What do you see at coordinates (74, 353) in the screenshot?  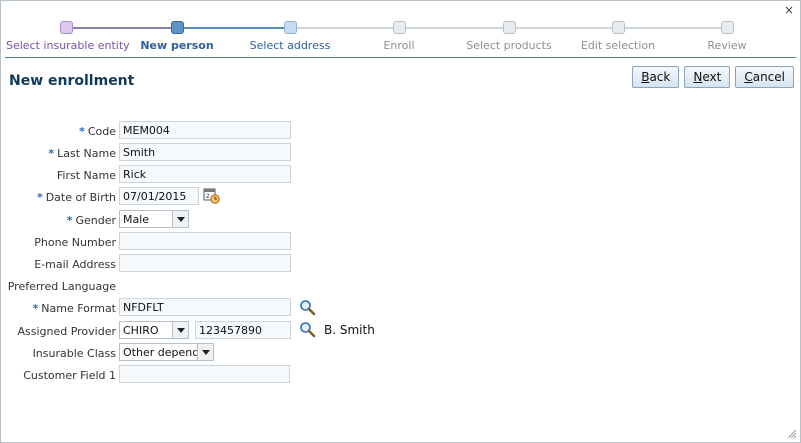 I see `insurable-class-label: Insurable Class` at bounding box center [74, 353].